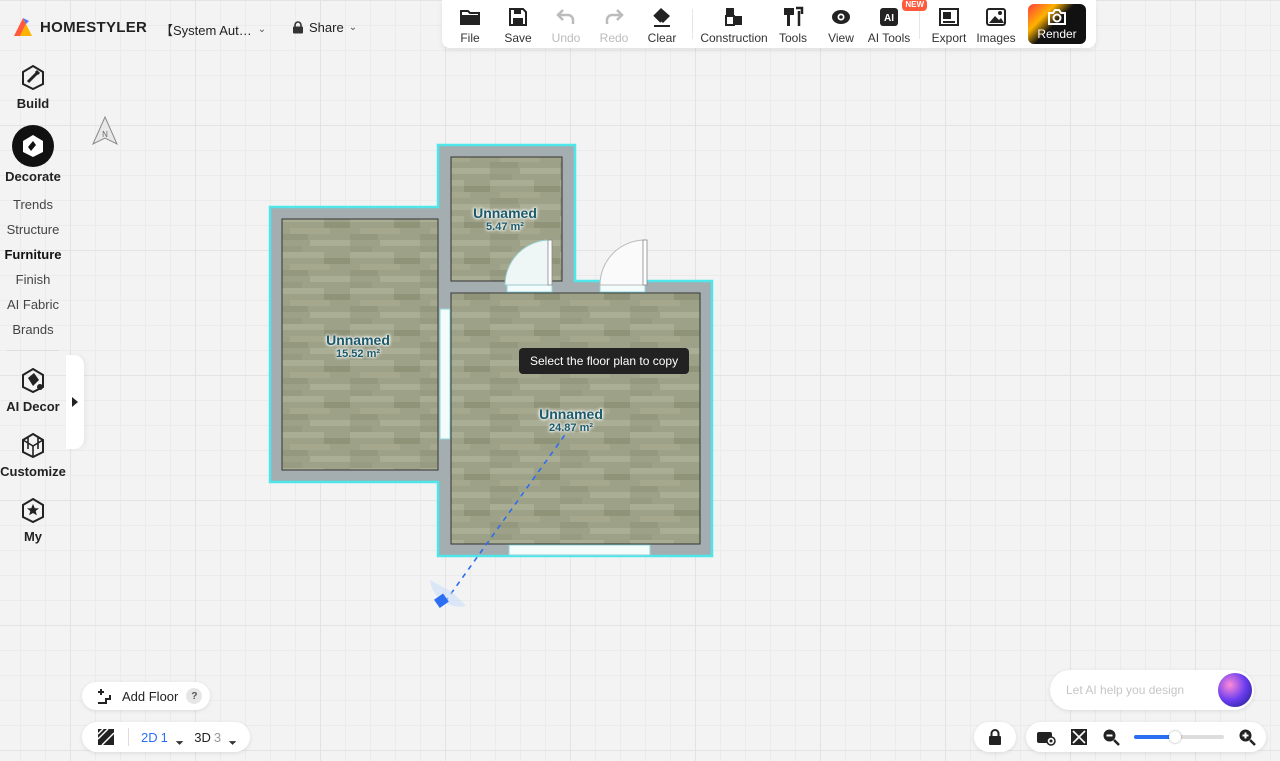 The image size is (1280, 761). What do you see at coordinates (33, 304) in the screenshot?
I see `sidebar-item-ai-fabric: AI Fabric` at bounding box center [33, 304].